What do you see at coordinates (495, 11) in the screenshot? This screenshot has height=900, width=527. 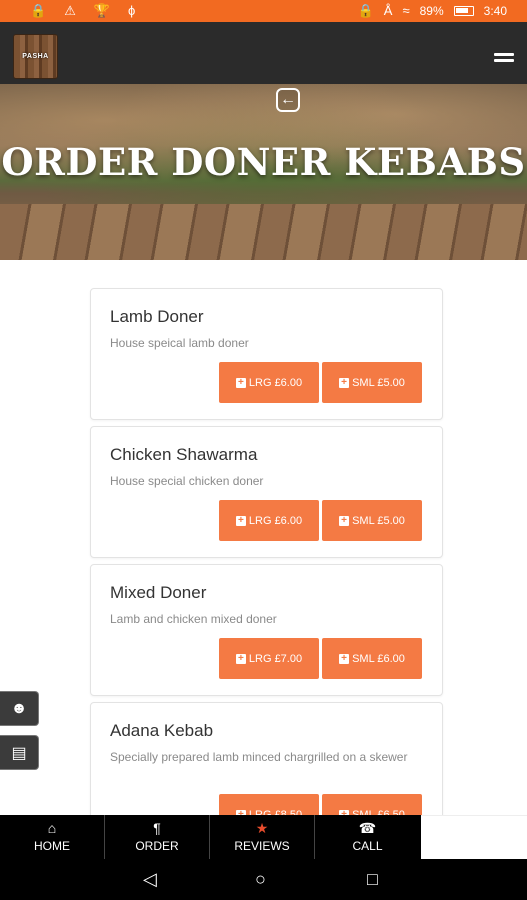 I see `clock: 3:40` at bounding box center [495, 11].